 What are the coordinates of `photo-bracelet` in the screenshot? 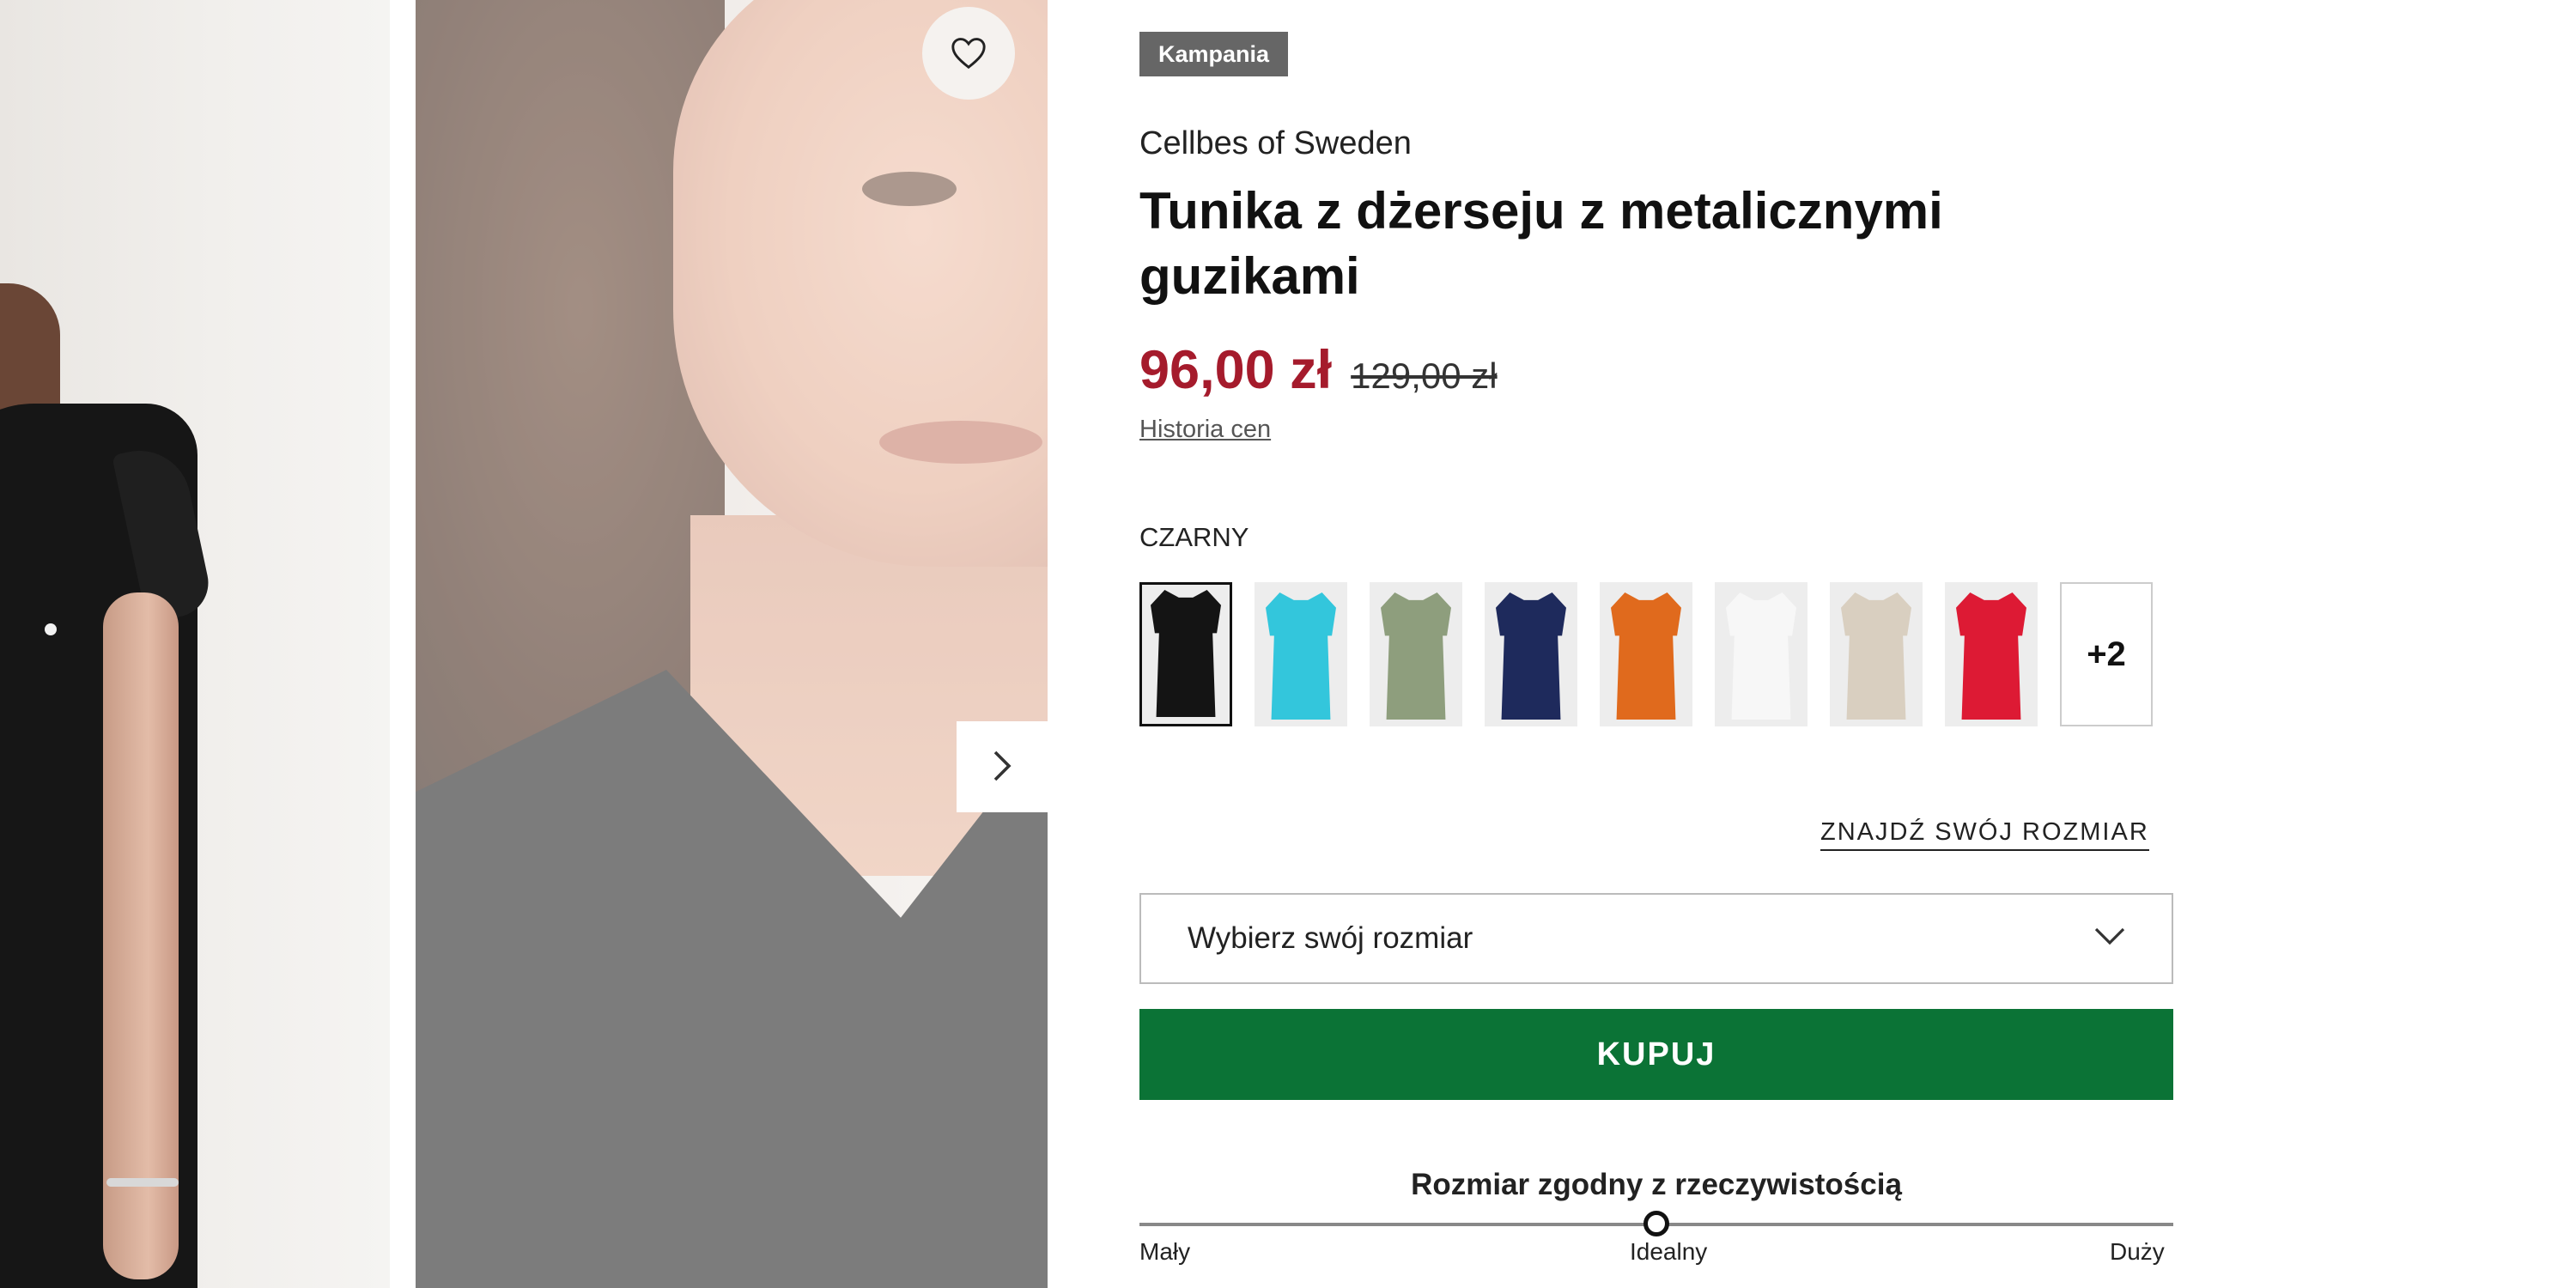 It's located at (143, 1182).